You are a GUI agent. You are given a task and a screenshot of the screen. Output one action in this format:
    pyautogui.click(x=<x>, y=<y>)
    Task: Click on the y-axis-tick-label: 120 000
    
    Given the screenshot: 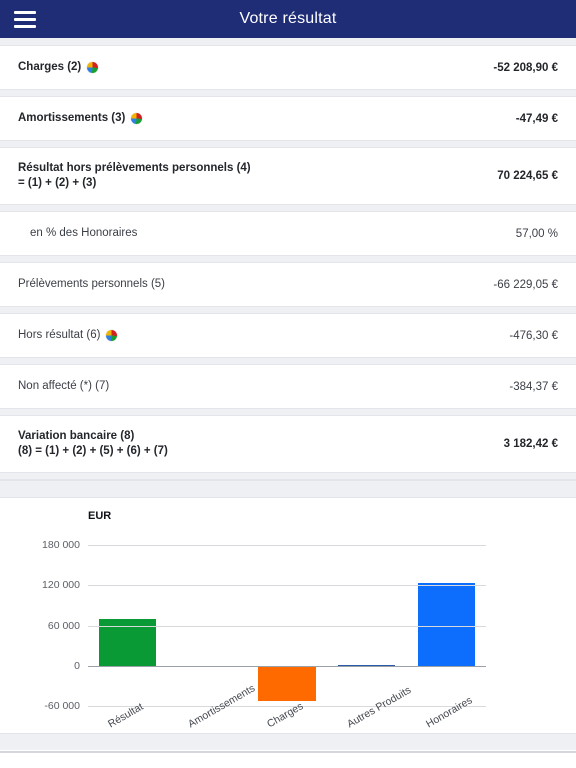 What is the action you would take?
    pyautogui.click(x=61, y=585)
    